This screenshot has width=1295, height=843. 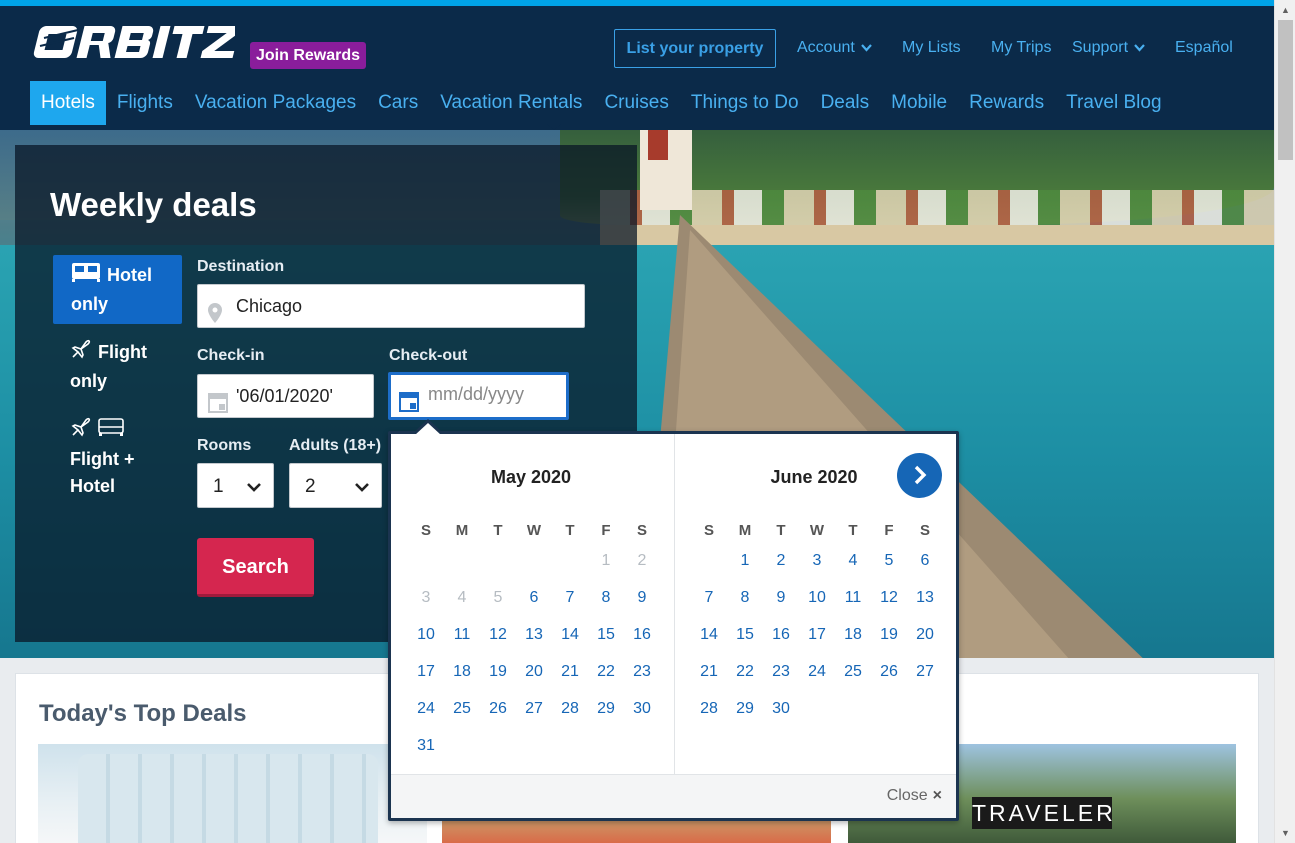 I want to click on nav-deals: Deals, so click(x=845, y=103).